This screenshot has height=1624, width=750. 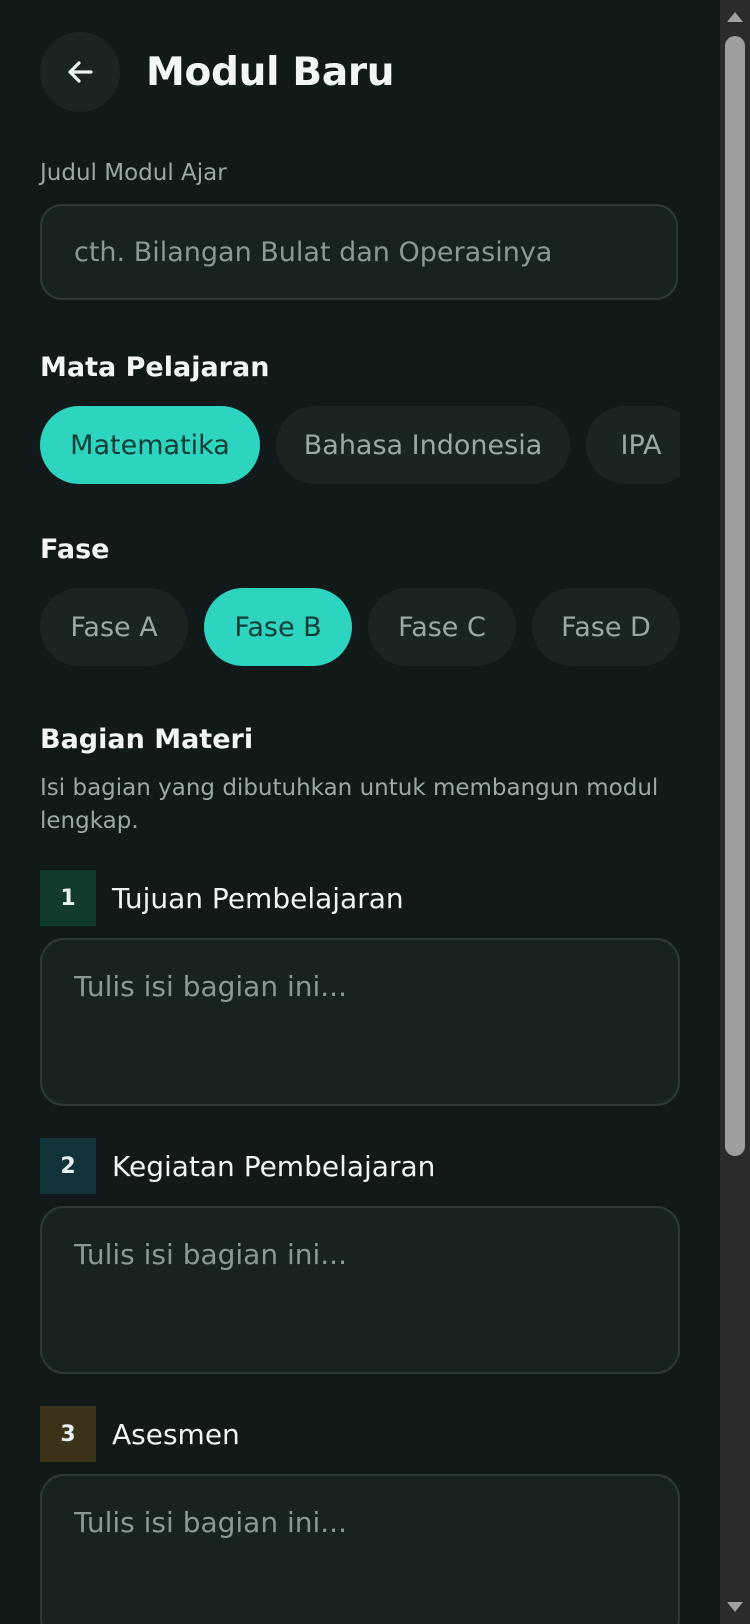 What do you see at coordinates (68, 1434) in the screenshot?
I see `section-number-badge: 3` at bounding box center [68, 1434].